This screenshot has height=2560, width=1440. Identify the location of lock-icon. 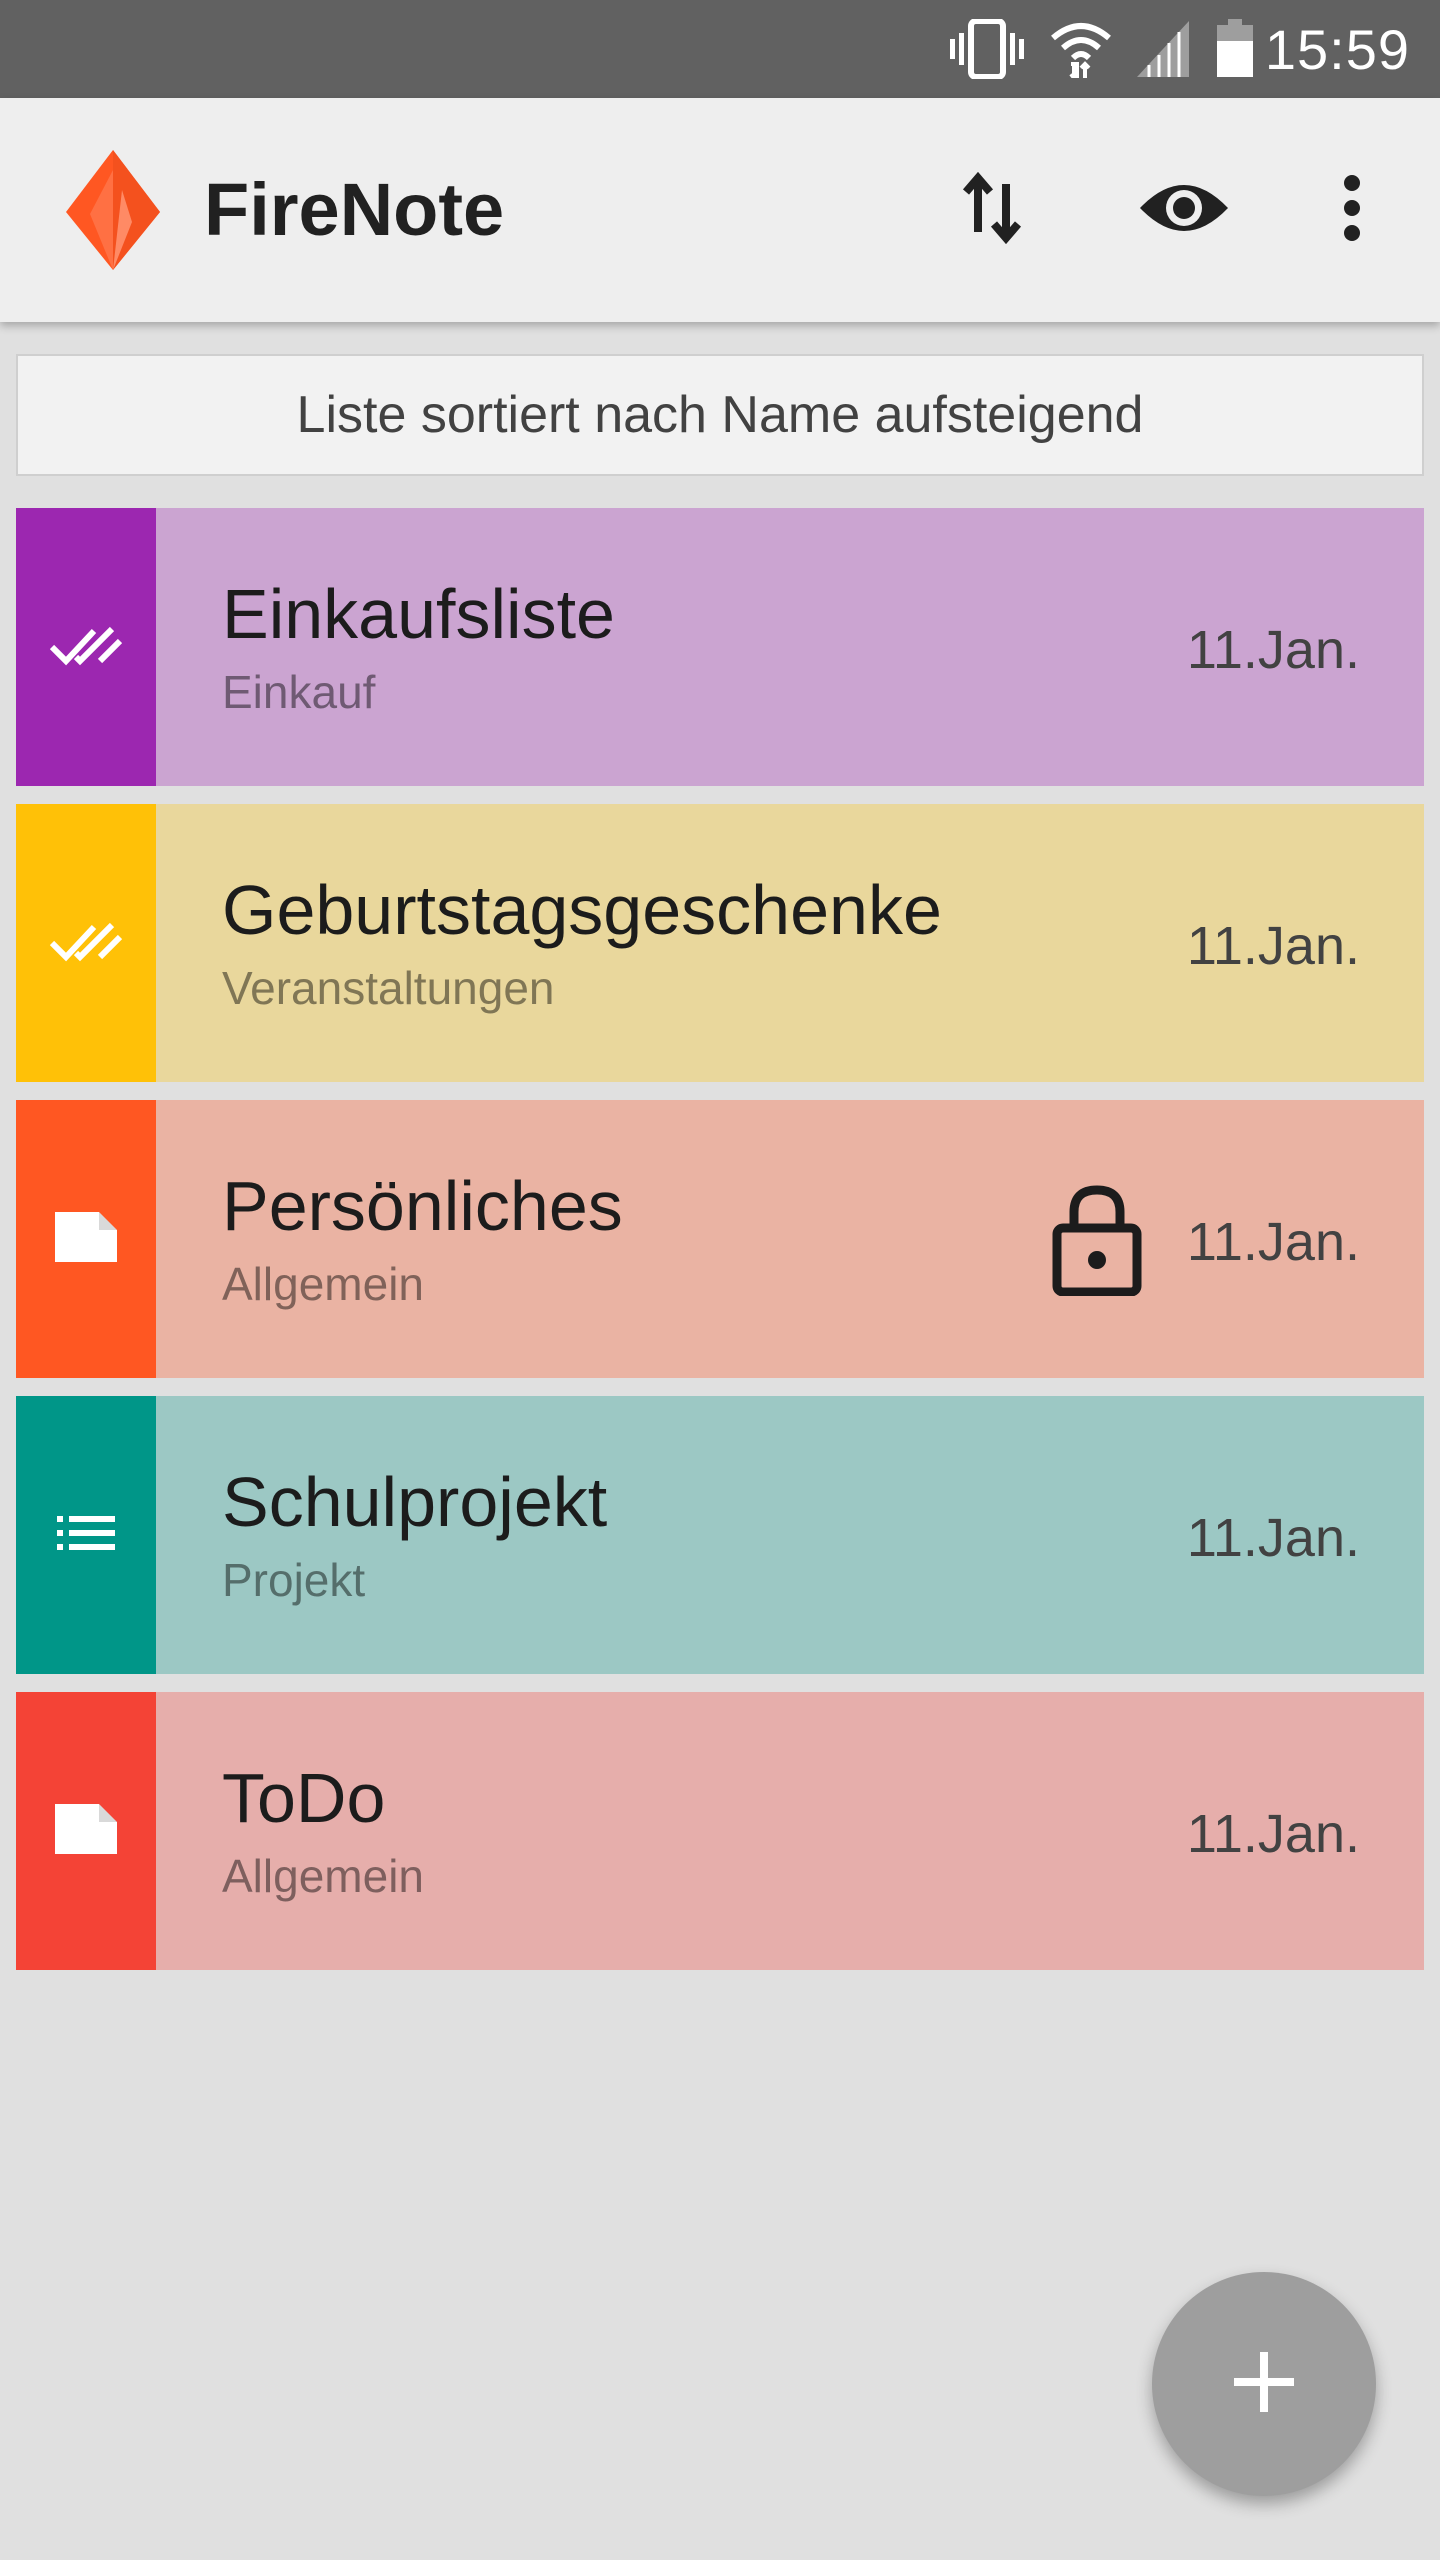
(1097, 1239).